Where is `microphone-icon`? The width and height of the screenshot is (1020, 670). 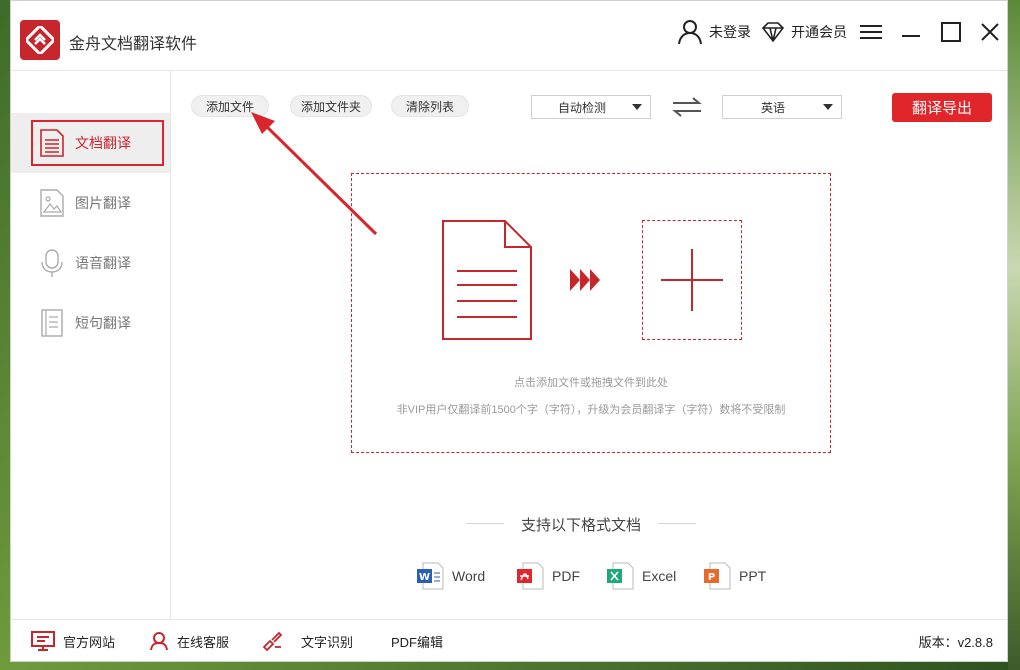
microphone-icon is located at coordinates (52, 263).